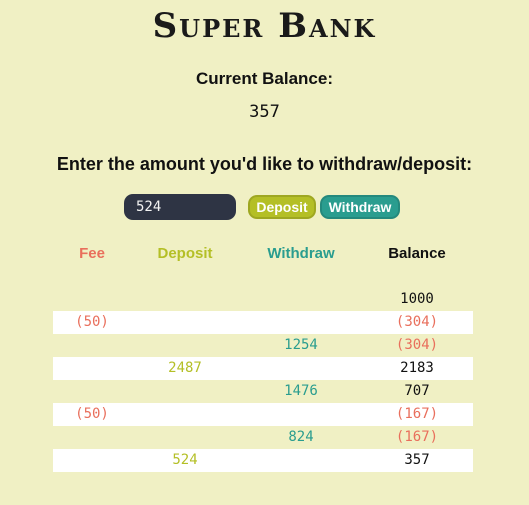 The height and width of the screenshot is (505, 529). What do you see at coordinates (301, 437) in the screenshot?
I see `withdraw-cell: 824` at bounding box center [301, 437].